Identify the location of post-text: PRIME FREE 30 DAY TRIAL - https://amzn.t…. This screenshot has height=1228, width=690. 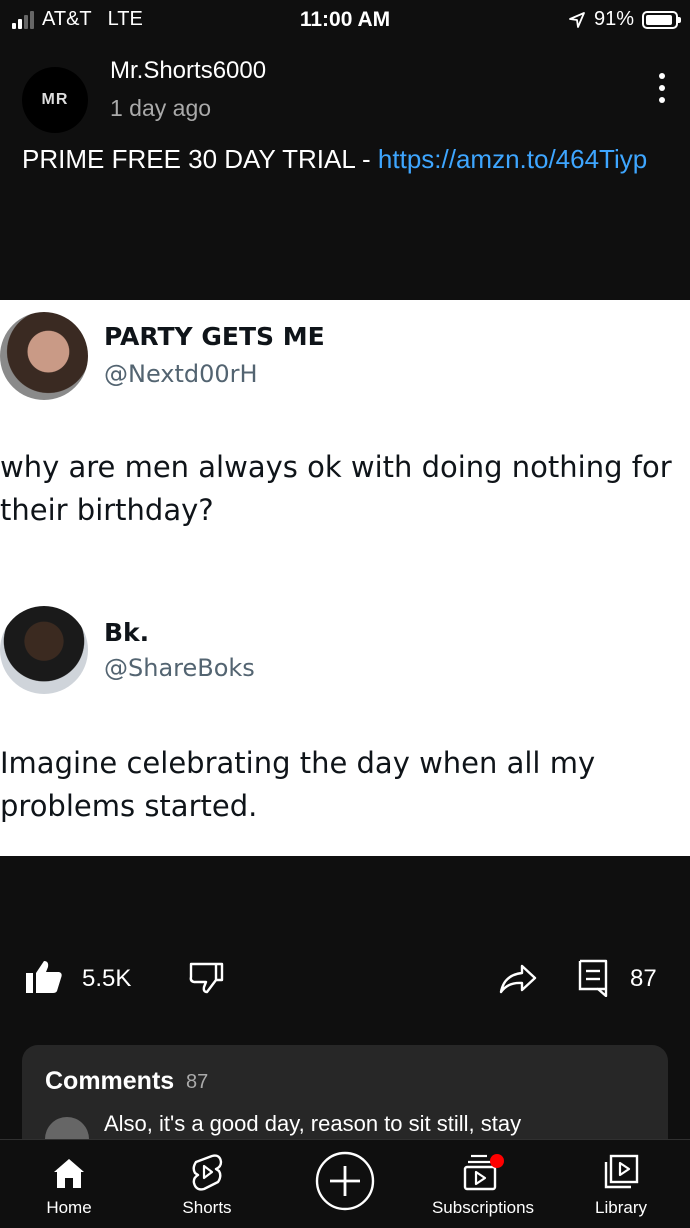
(342, 159).